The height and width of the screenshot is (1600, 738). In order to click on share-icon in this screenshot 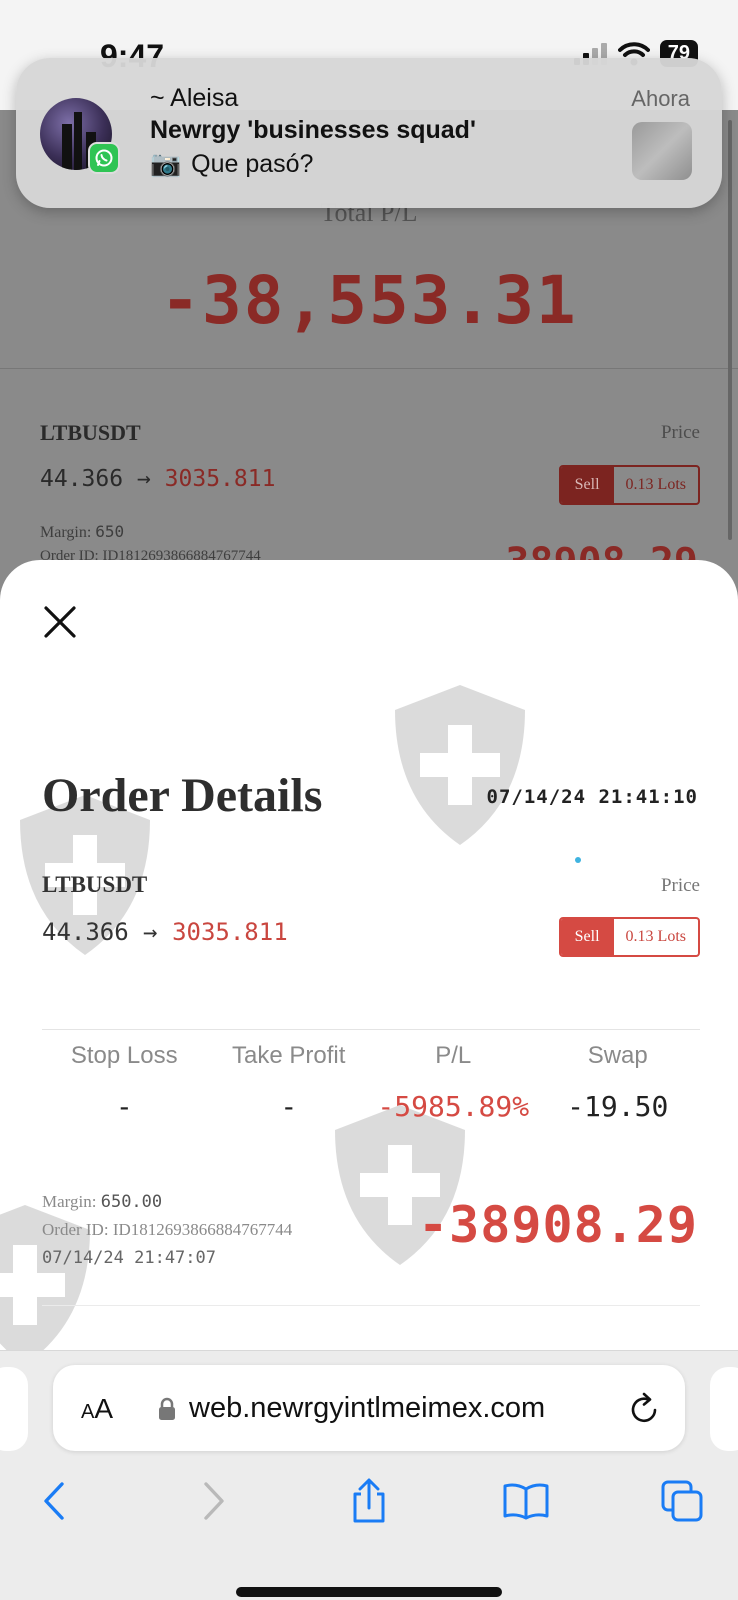, I will do `click(369, 1500)`.